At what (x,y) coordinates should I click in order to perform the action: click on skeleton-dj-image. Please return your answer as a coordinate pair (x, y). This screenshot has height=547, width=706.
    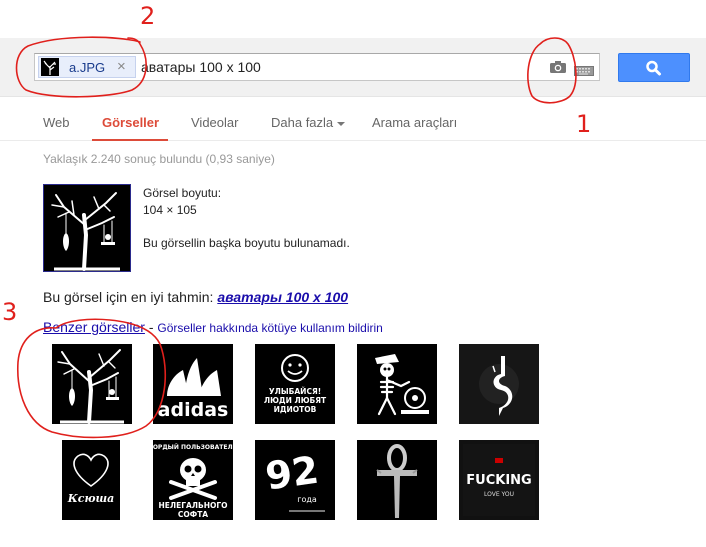
    Looking at the image, I should click on (402, 385).